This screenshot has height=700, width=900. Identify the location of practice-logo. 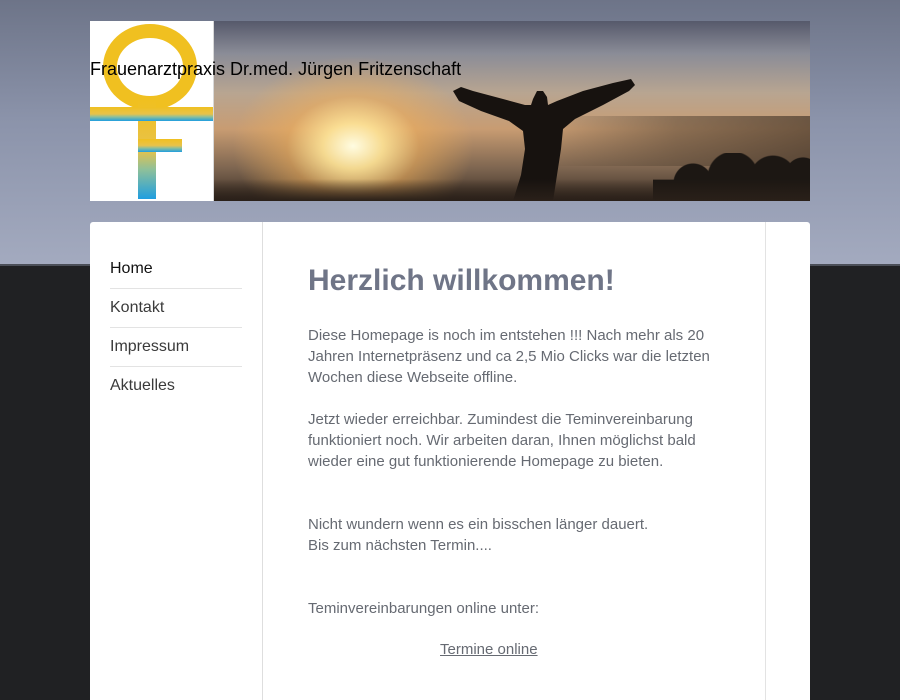
(152, 111).